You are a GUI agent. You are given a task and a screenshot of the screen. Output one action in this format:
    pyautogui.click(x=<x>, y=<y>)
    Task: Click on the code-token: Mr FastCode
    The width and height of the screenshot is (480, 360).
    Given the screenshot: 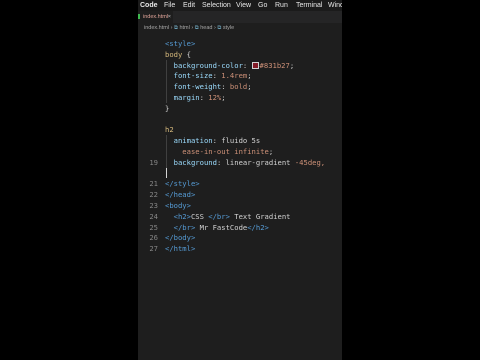 What is the action you would take?
    pyautogui.click(x=221, y=227)
    